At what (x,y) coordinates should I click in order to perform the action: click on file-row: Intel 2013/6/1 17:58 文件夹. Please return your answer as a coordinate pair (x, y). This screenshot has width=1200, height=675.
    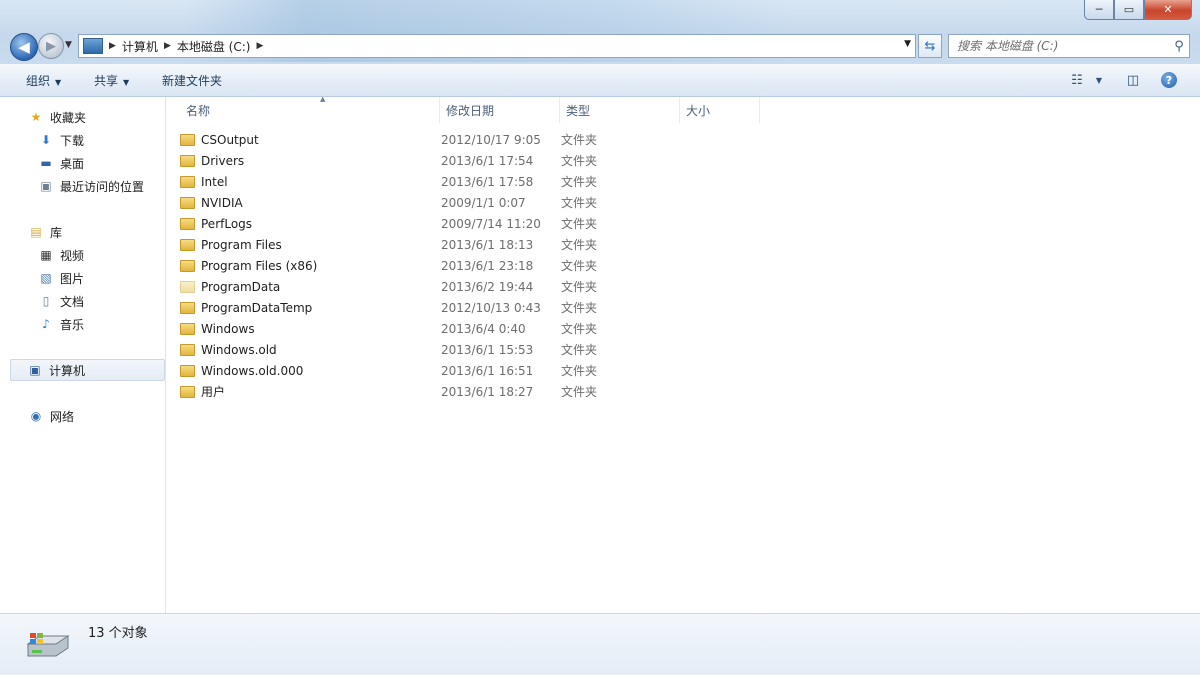
    Looking at the image, I should click on (680, 181).